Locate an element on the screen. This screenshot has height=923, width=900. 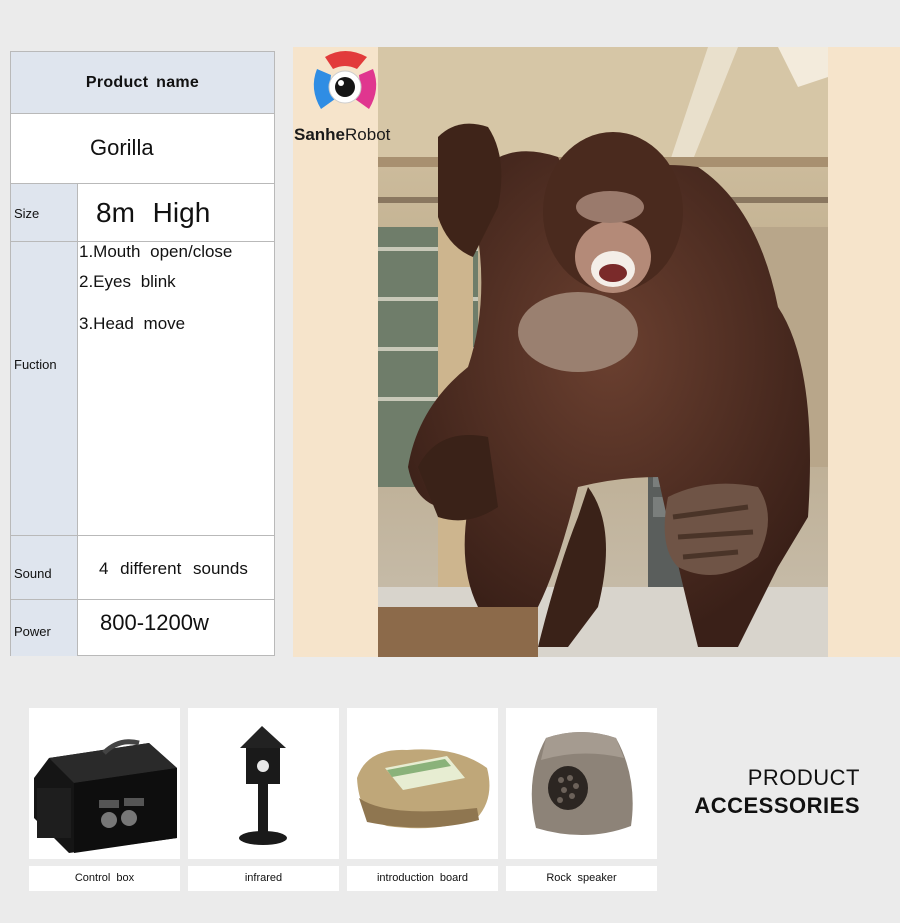
control-box-image is located at coordinates (105, 796).